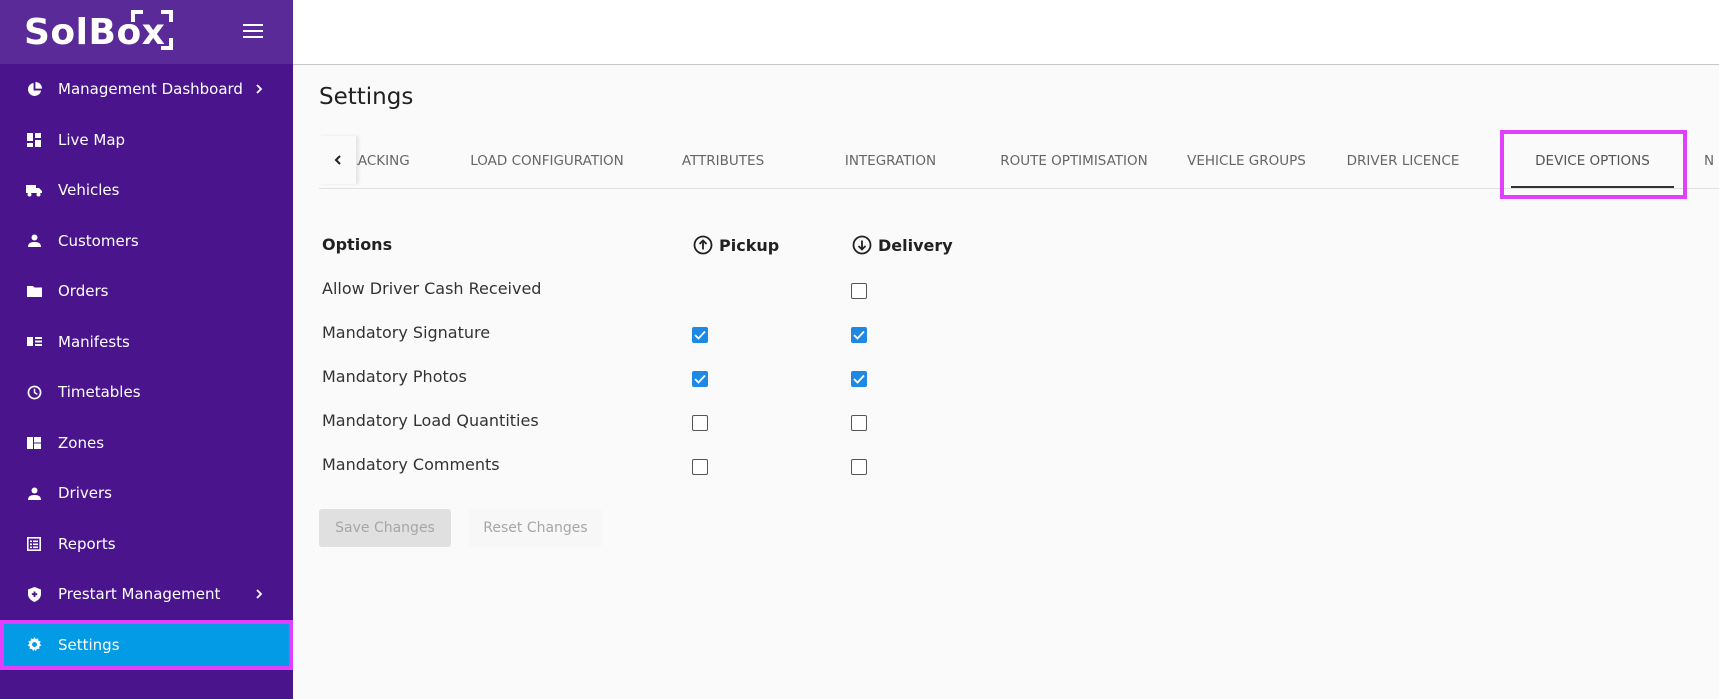 The height and width of the screenshot is (699, 1719). What do you see at coordinates (859, 291) in the screenshot?
I see `delivery-checkbox-allow-driver-cash` at bounding box center [859, 291].